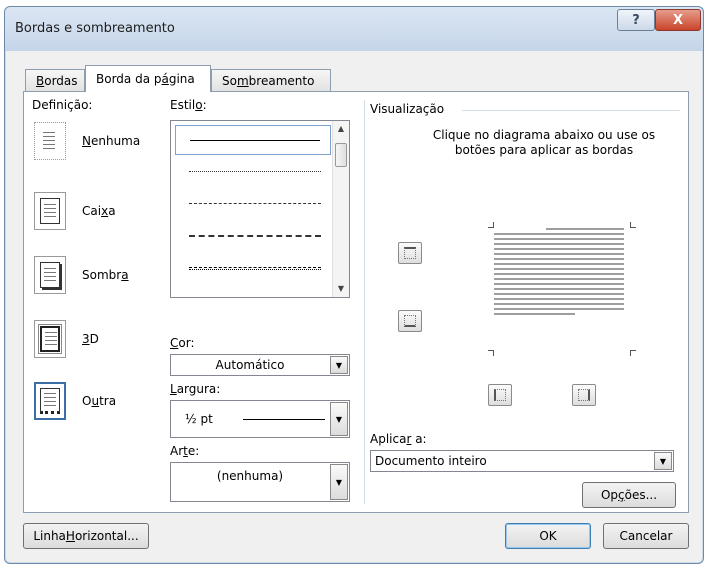  Describe the element at coordinates (571, 110) in the screenshot. I see `preview-group-line` at that location.